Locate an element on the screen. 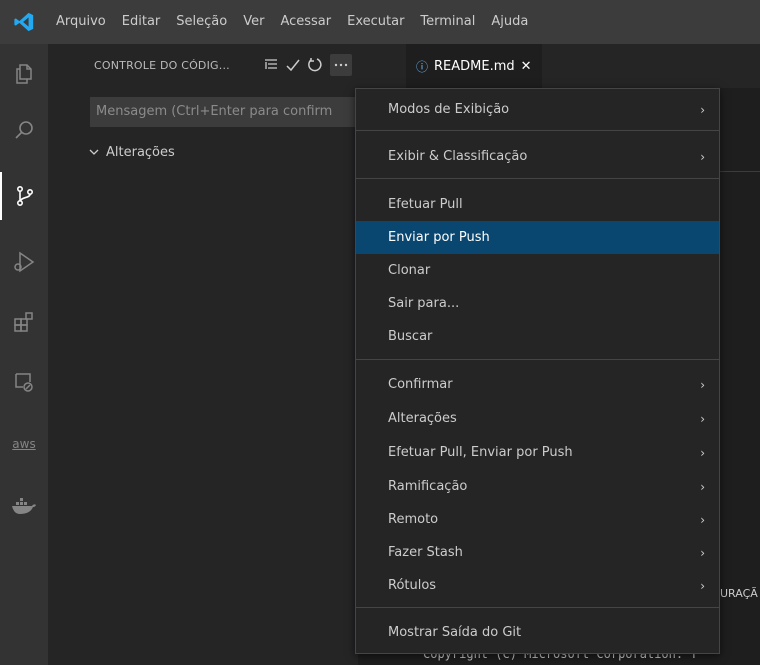  close-icon: ✕ is located at coordinates (526, 66).